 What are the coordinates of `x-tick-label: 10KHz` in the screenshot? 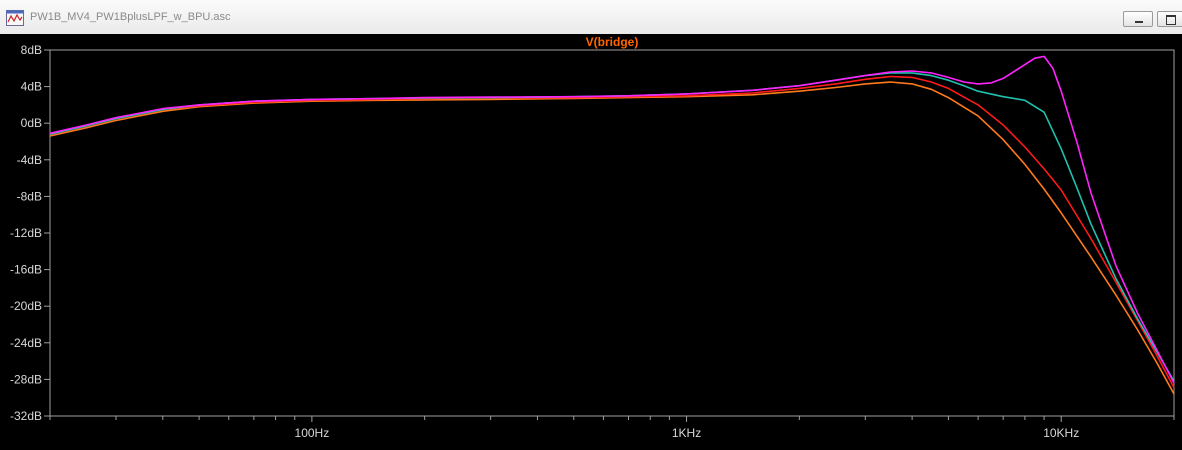 It's located at (1061, 433).